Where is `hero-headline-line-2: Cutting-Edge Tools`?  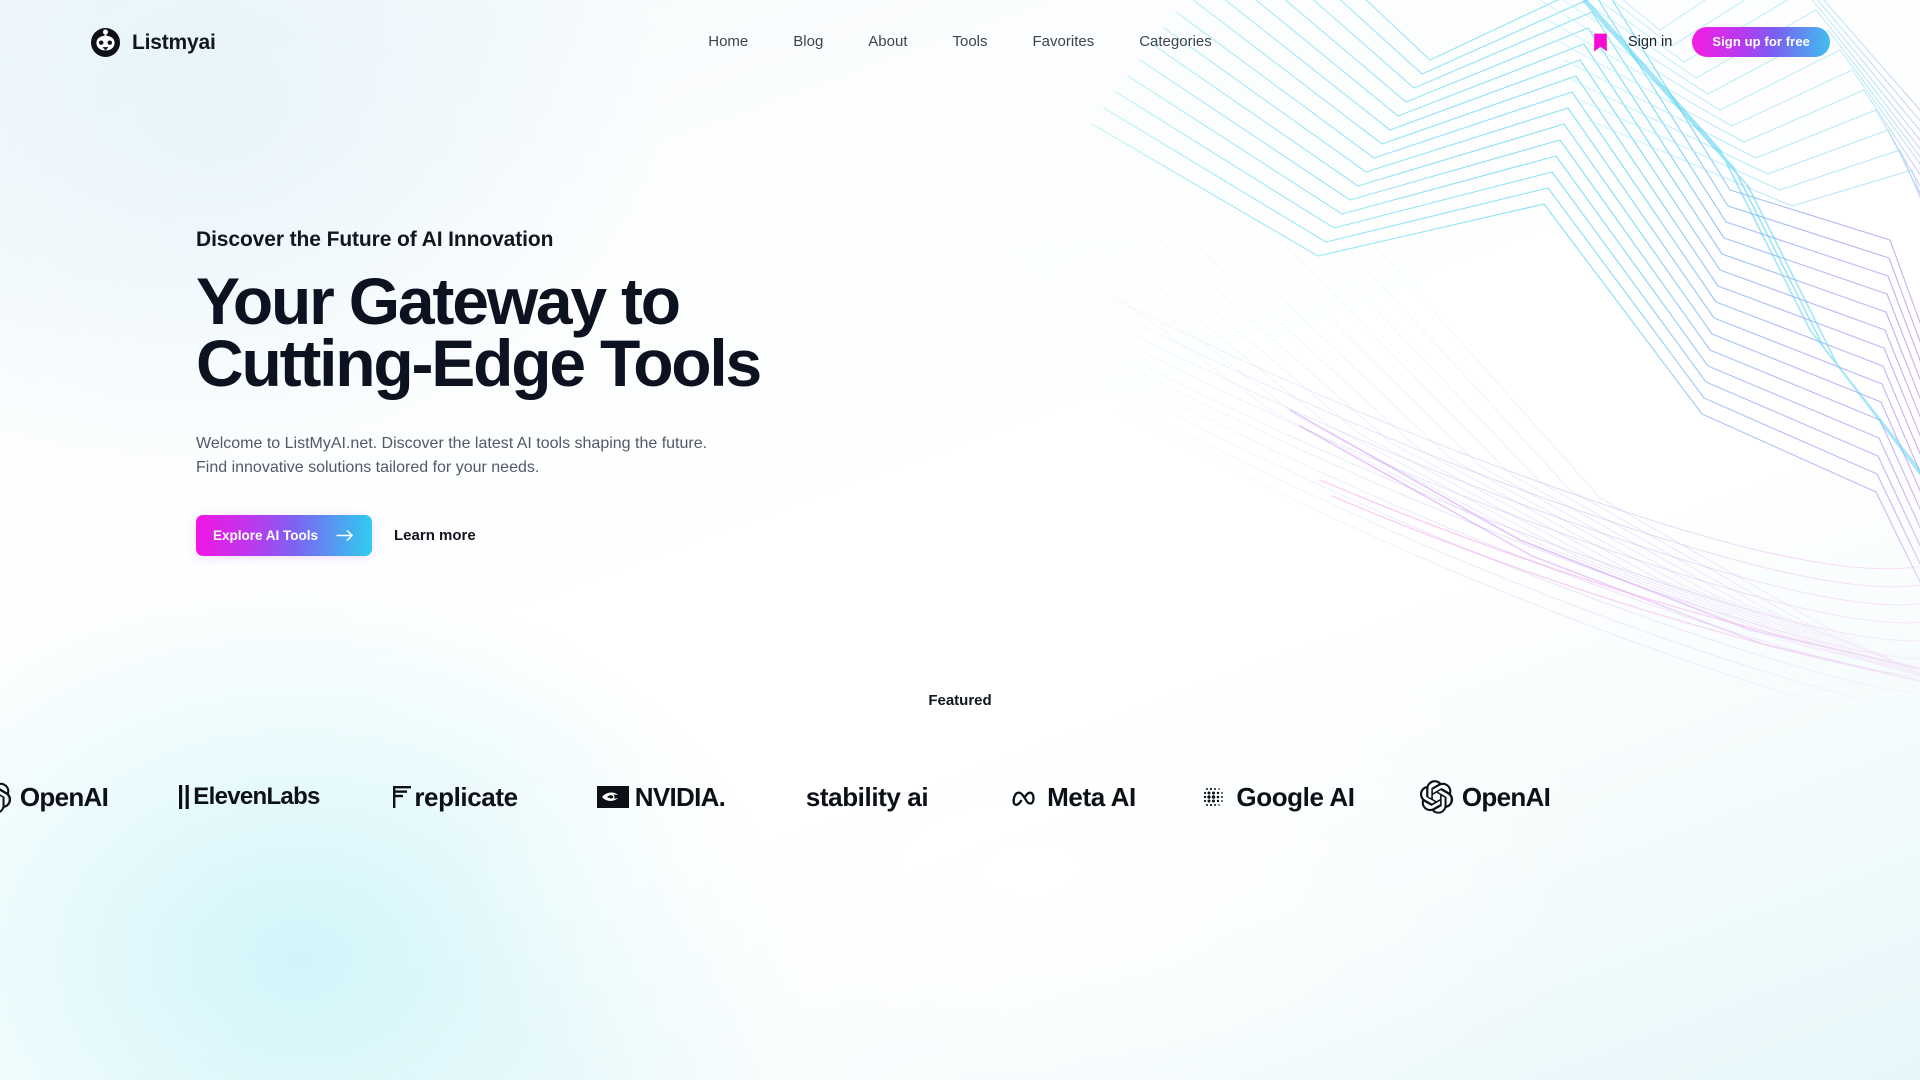
hero-headline-line-2: Cutting-Edge Tools is located at coordinates (479, 363).